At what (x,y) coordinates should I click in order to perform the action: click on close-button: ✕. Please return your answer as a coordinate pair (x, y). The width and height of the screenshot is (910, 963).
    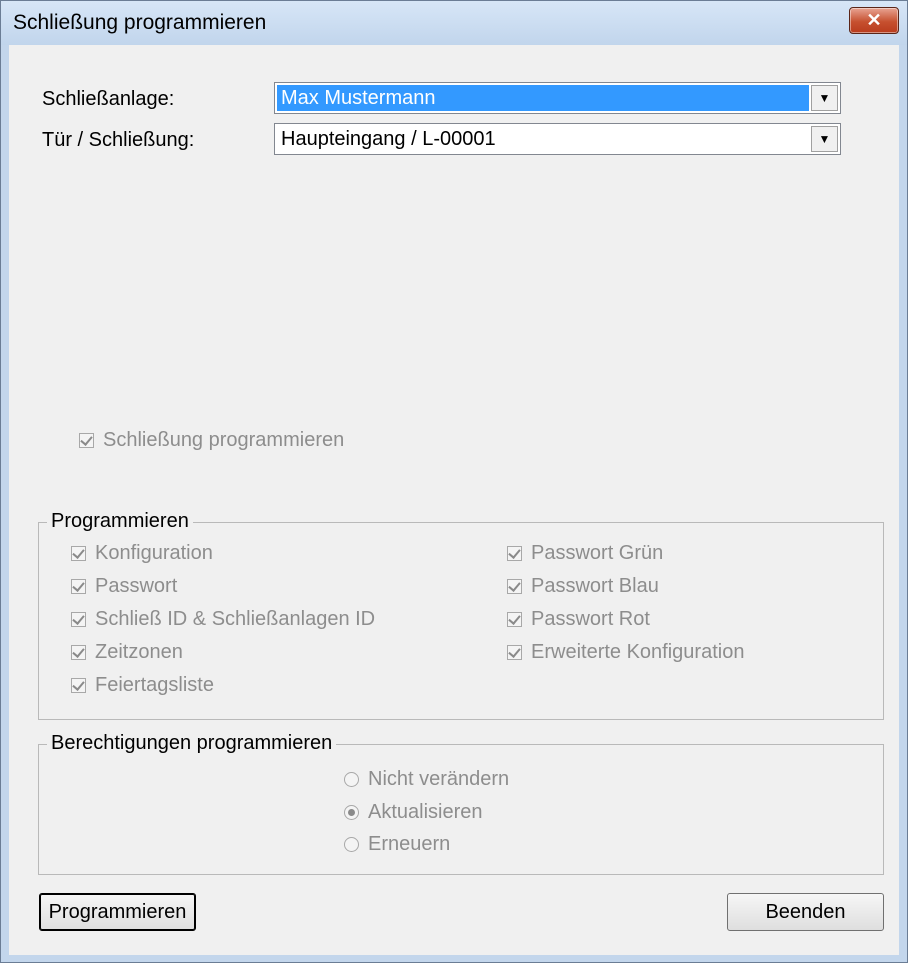
    Looking at the image, I should click on (874, 20).